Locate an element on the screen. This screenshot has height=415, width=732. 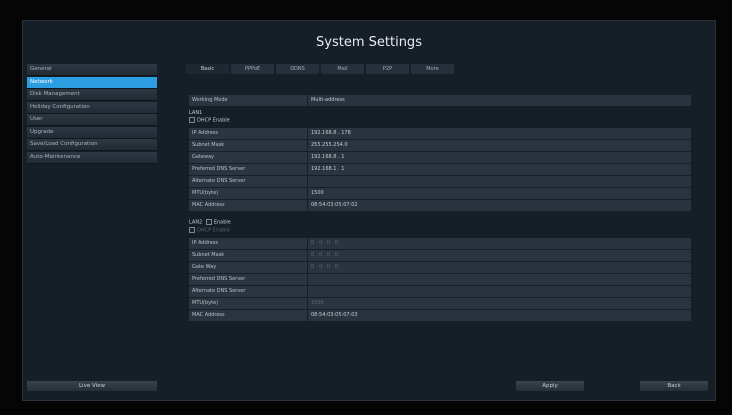
tab-pppoe: PPPoE is located at coordinates (252, 69).